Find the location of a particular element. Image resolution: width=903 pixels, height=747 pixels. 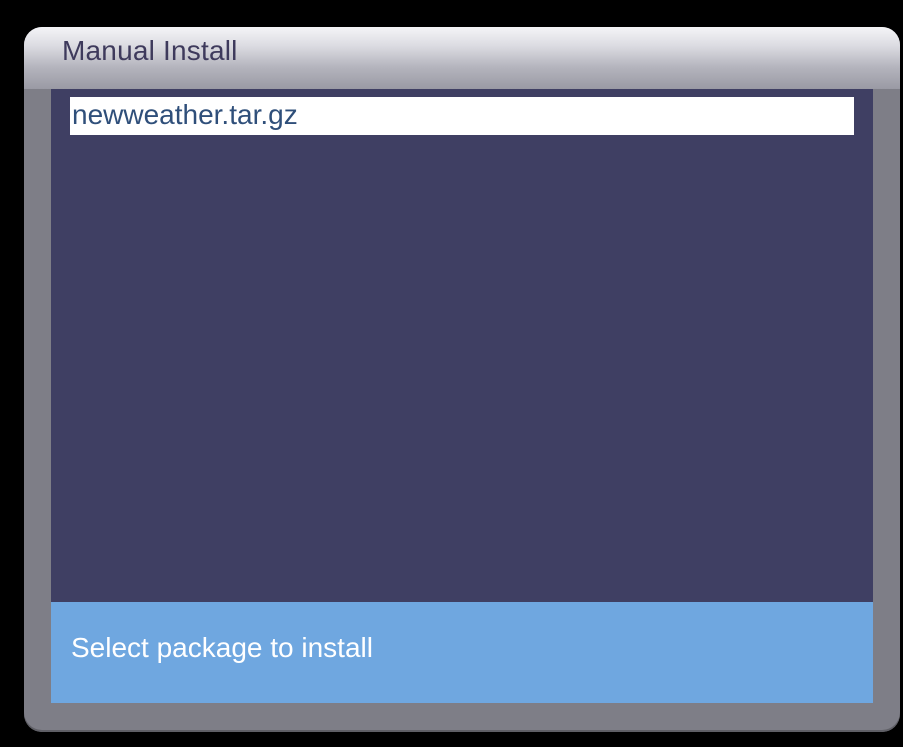

dialog-titlebar: Manual Install is located at coordinates (462, 58).